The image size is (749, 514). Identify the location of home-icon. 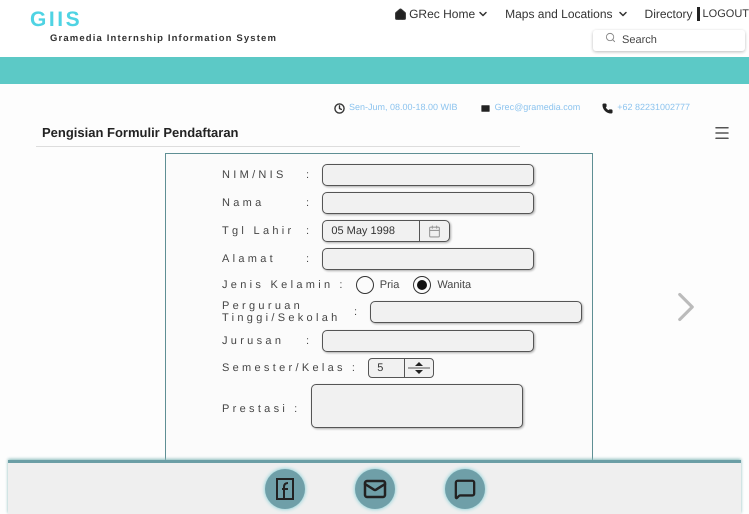
(401, 14).